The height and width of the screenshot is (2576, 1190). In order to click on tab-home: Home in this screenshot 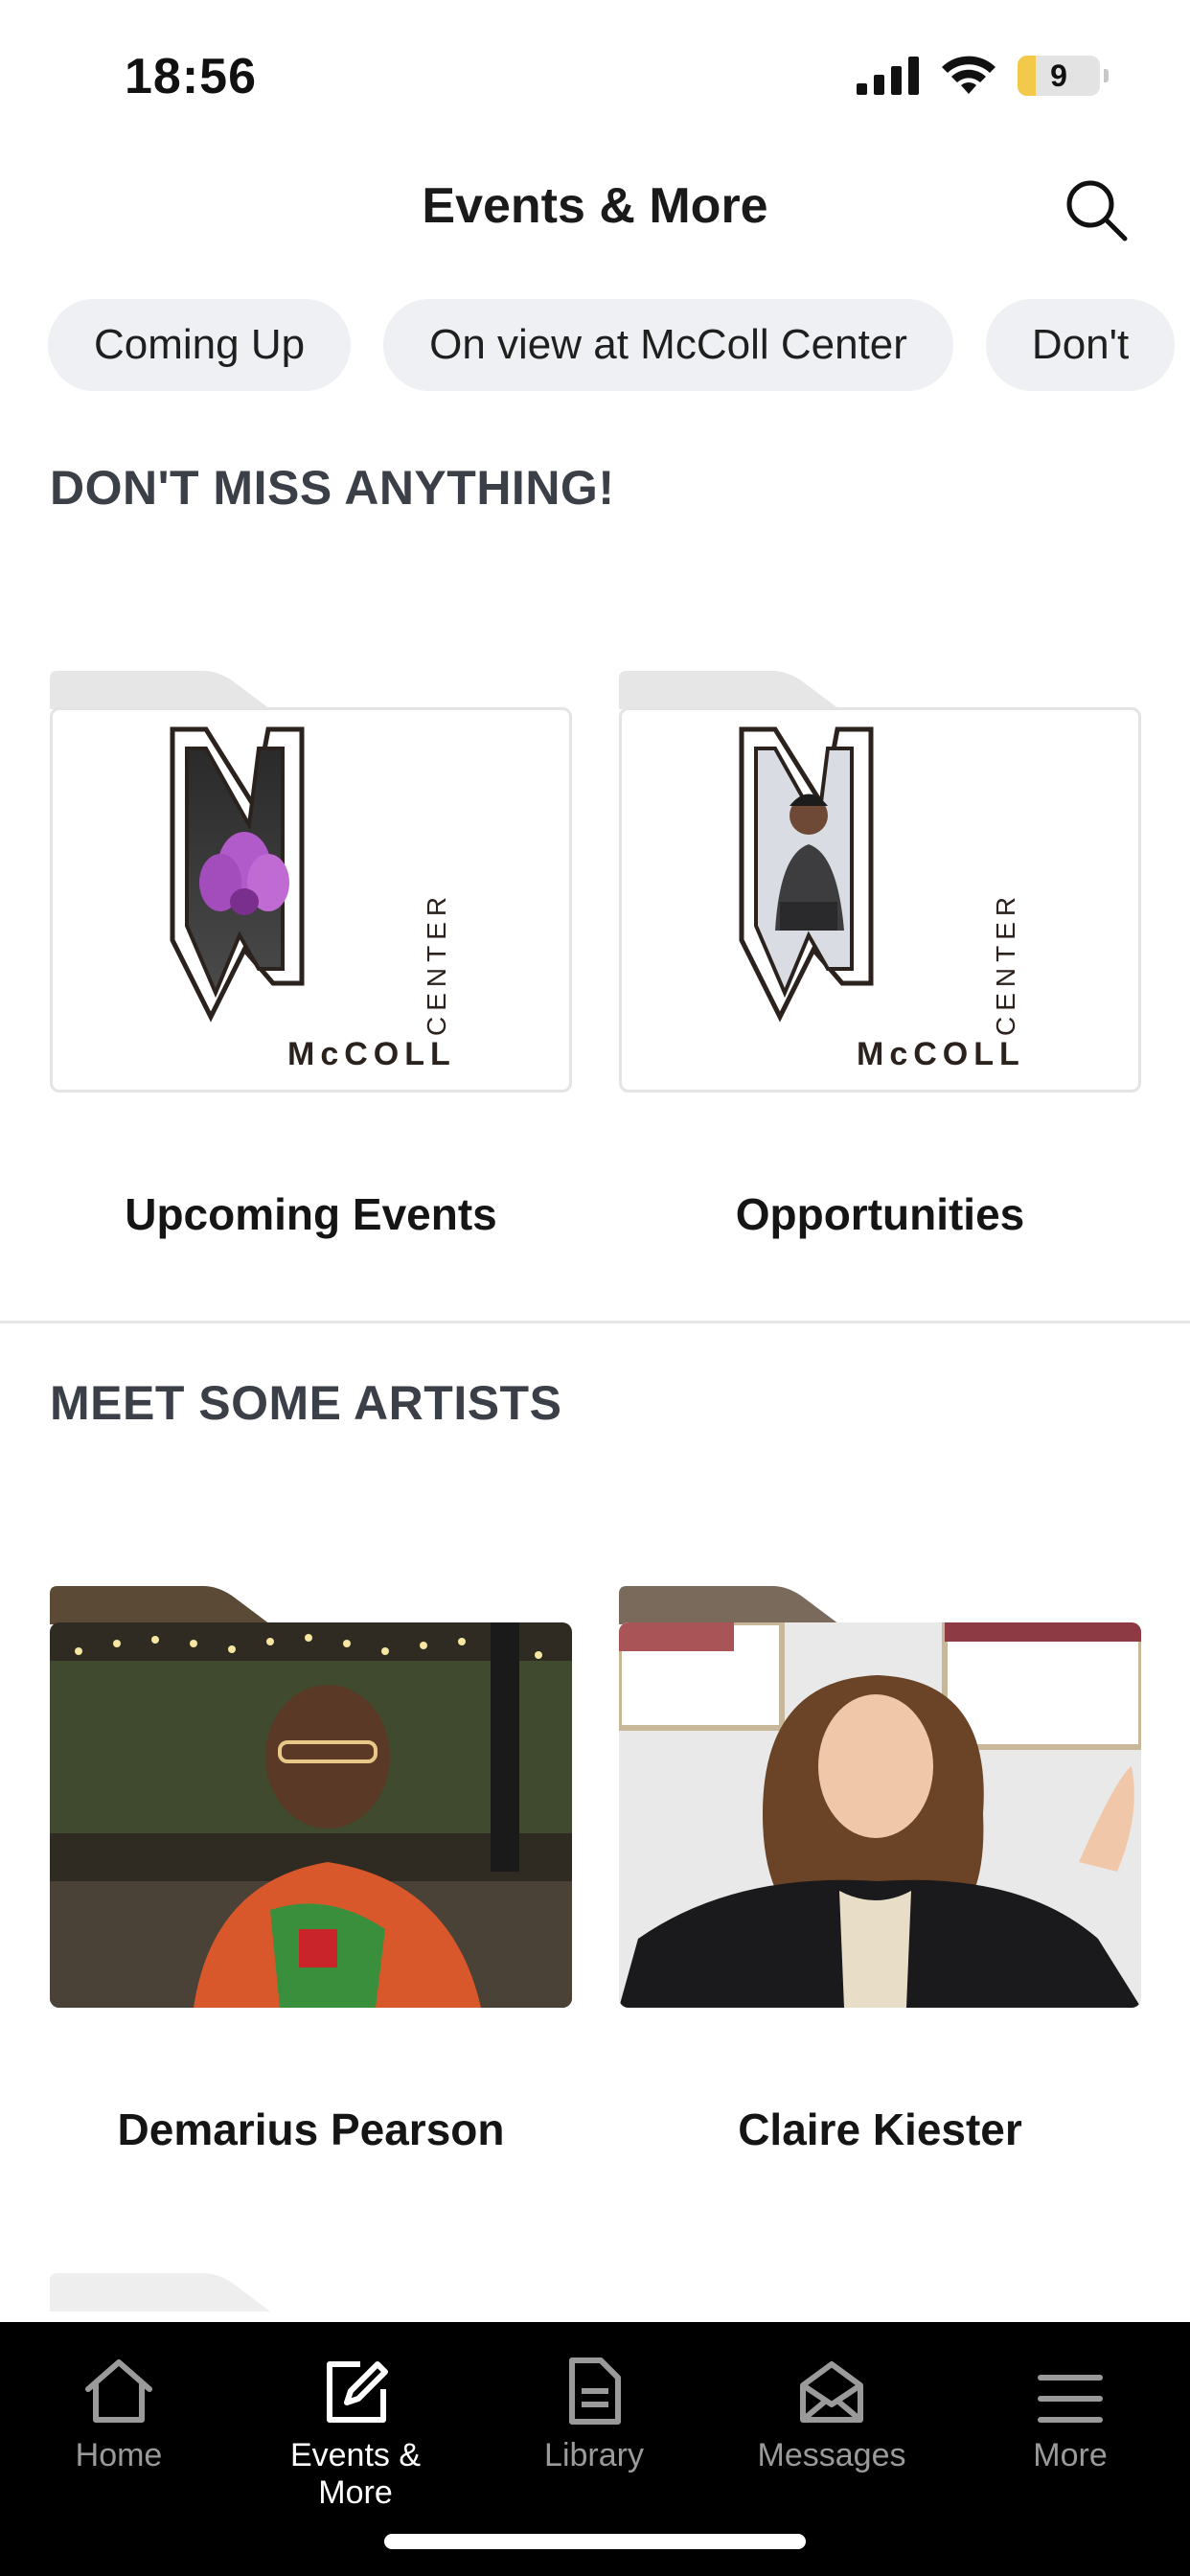, I will do `click(119, 2411)`.